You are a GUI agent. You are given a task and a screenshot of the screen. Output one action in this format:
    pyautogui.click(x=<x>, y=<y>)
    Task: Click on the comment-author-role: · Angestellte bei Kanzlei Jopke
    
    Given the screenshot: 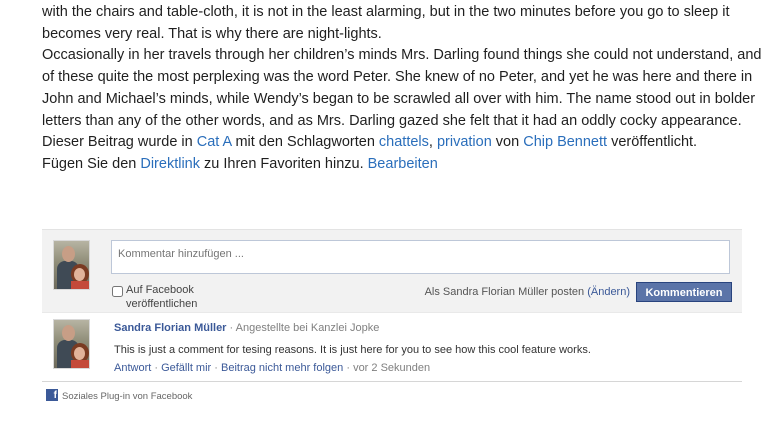 What is the action you would take?
    pyautogui.click(x=303, y=328)
    